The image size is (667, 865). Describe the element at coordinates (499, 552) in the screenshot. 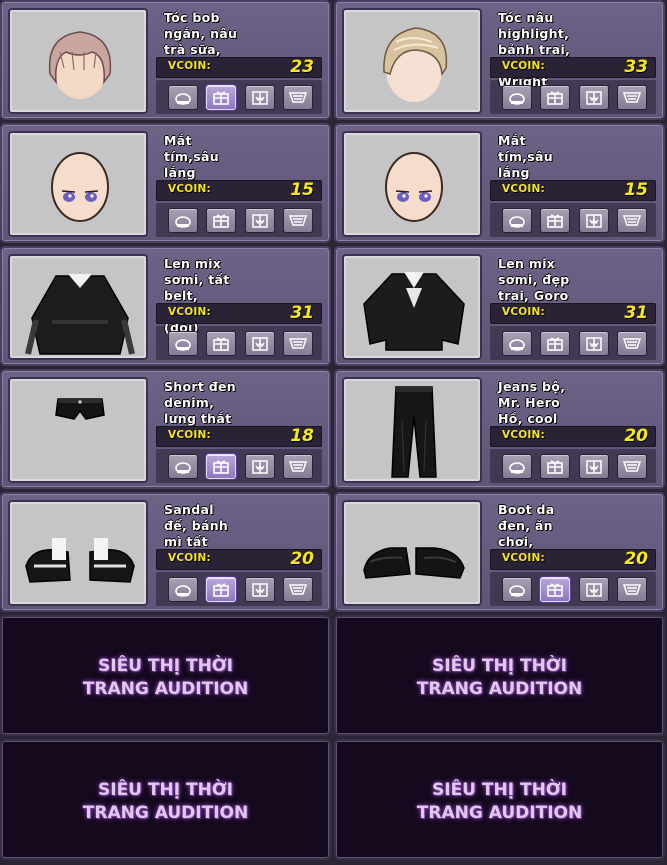

I see `item-card: Boot da đen, ăn chơi, Woodbury VCOIN: 20` at that location.